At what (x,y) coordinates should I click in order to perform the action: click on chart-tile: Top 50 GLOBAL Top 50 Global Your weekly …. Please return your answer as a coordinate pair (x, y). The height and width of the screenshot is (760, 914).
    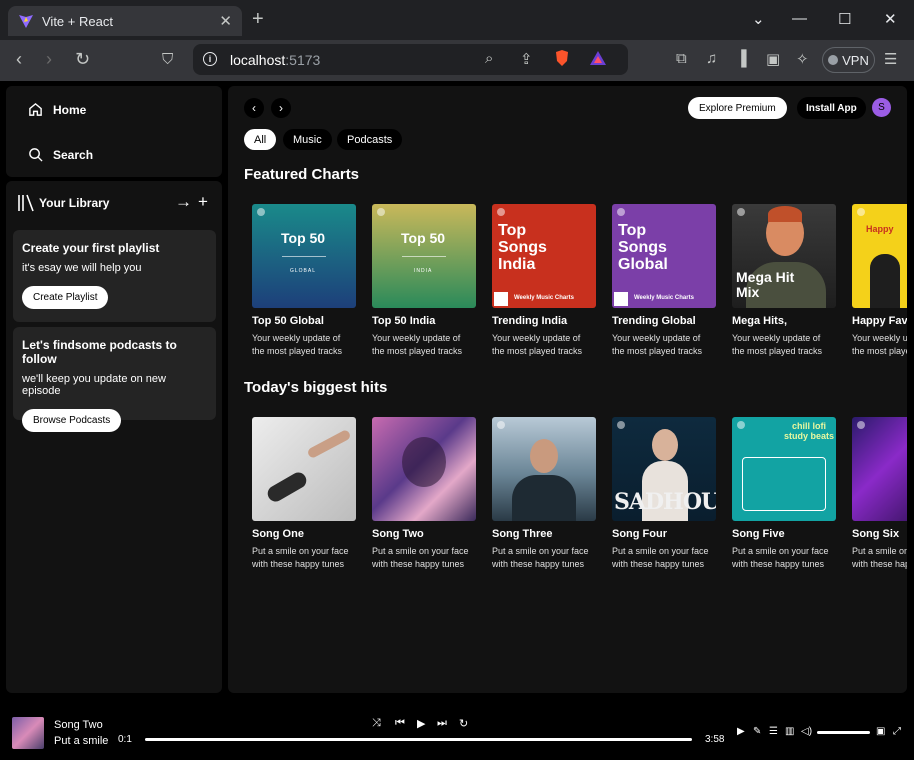
    Looking at the image, I should click on (304, 281).